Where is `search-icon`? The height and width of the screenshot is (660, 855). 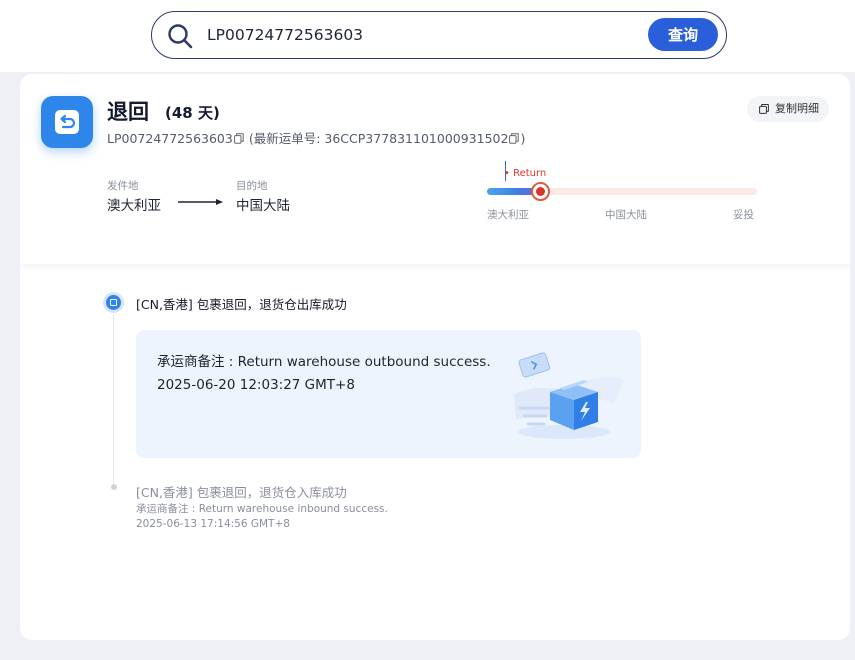 search-icon is located at coordinates (180, 36).